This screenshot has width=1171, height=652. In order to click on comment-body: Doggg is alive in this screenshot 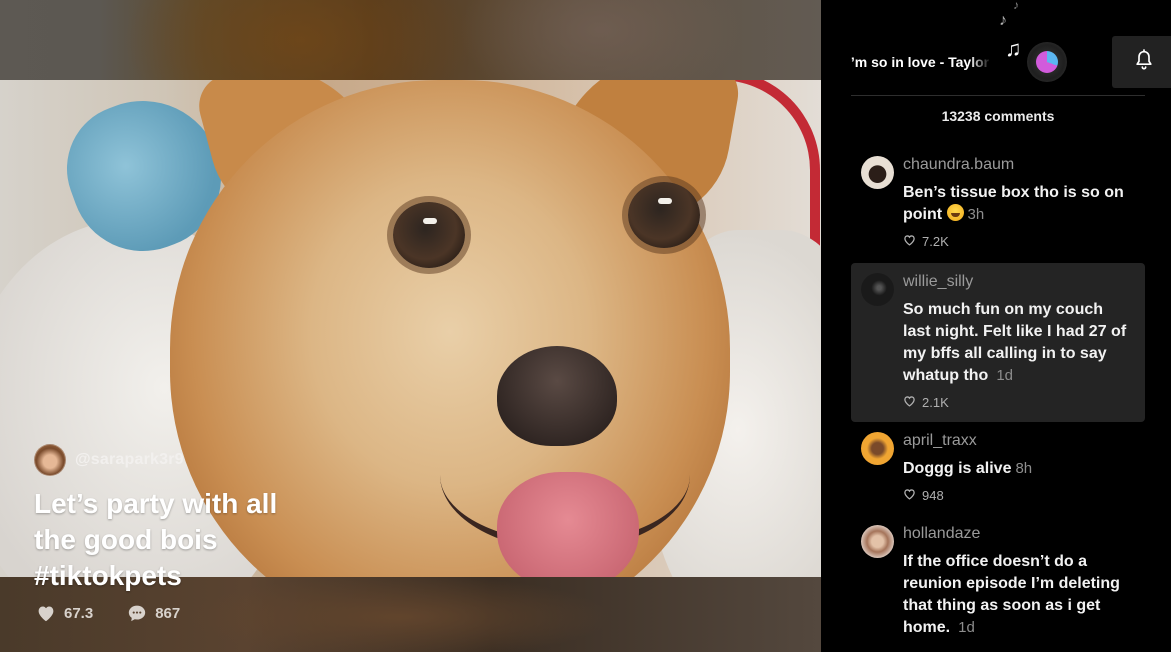, I will do `click(957, 468)`.